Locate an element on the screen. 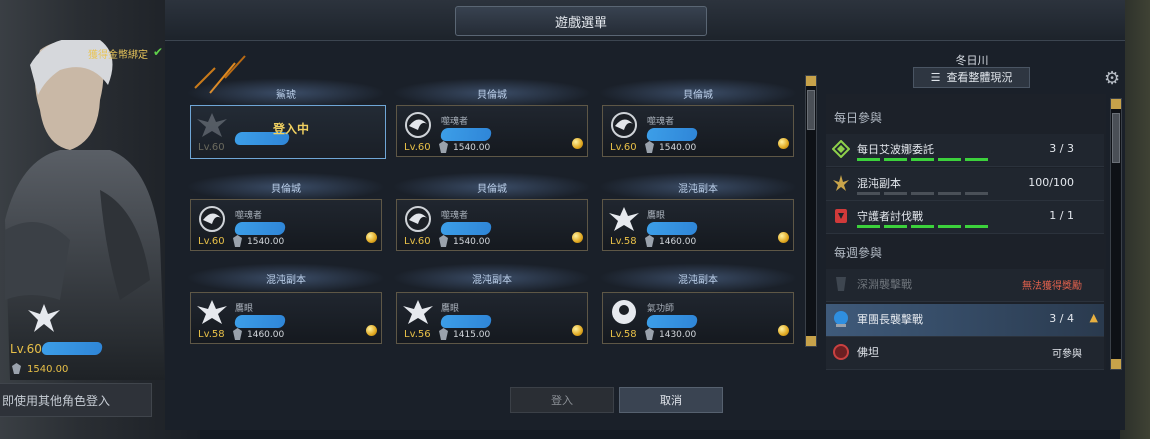  chevron-up-icon: ▲ is located at coordinates (1093, 317).